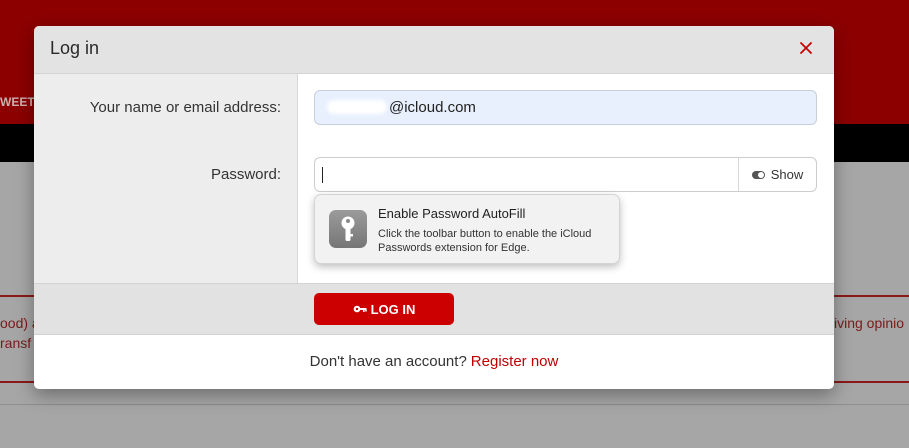  I want to click on login-button: LOG IN, so click(384, 309).